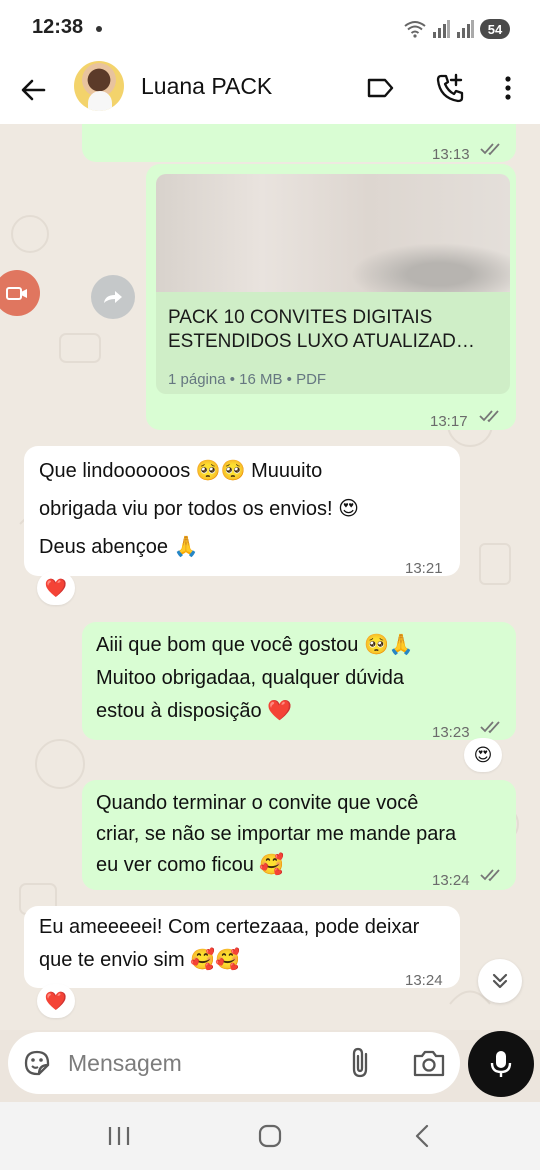 This screenshot has width=540, height=1170. Describe the element at coordinates (299, 143) in the screenshot. I see `outgoing-message-partial: 13:13` at that location.